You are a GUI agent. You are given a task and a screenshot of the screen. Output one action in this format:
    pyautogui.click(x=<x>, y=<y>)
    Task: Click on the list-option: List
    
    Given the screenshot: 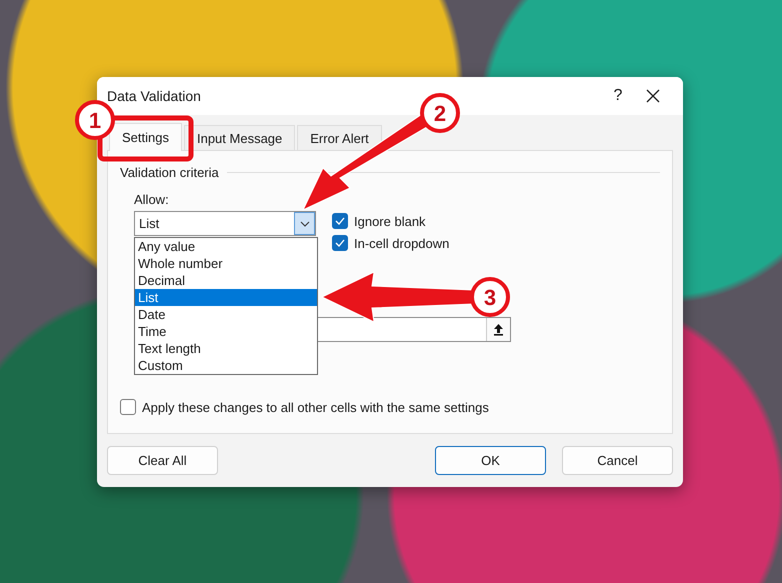 What is the action you would take?
    pyautogui.click(x=226, y=297)
    